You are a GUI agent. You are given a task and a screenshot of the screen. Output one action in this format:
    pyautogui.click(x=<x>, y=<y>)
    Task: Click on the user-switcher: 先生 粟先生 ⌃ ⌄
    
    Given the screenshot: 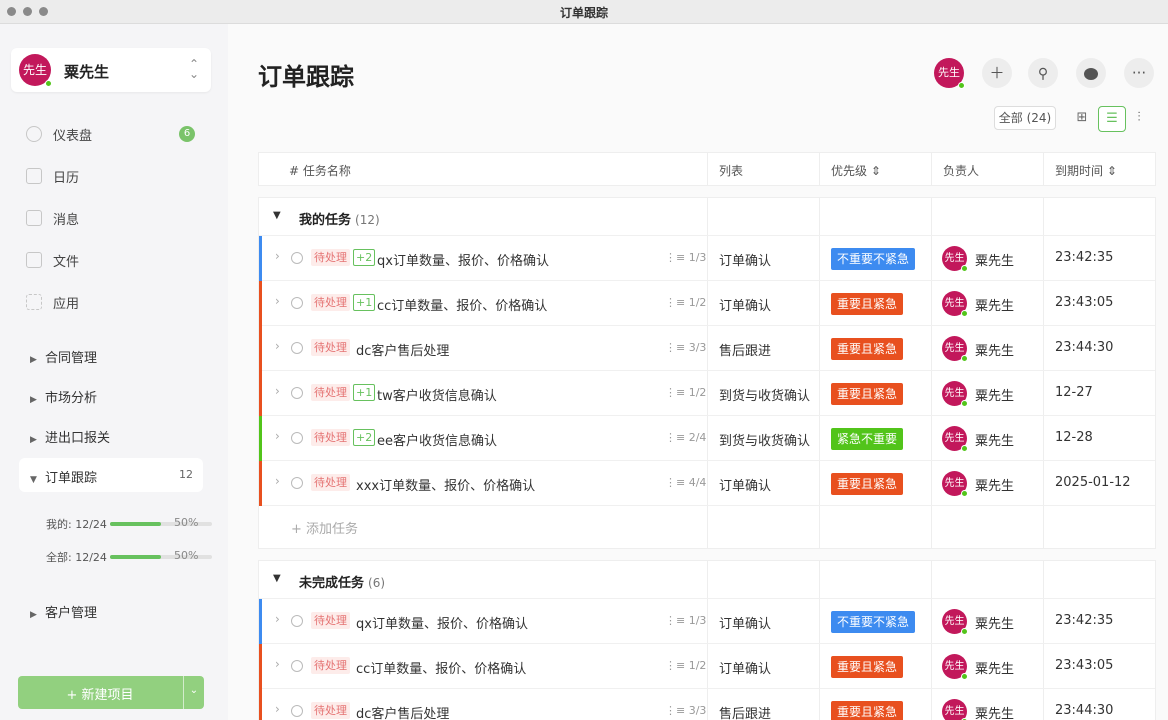 What is the action you would take?
    pyautogui.click(x=111, y=70)
    